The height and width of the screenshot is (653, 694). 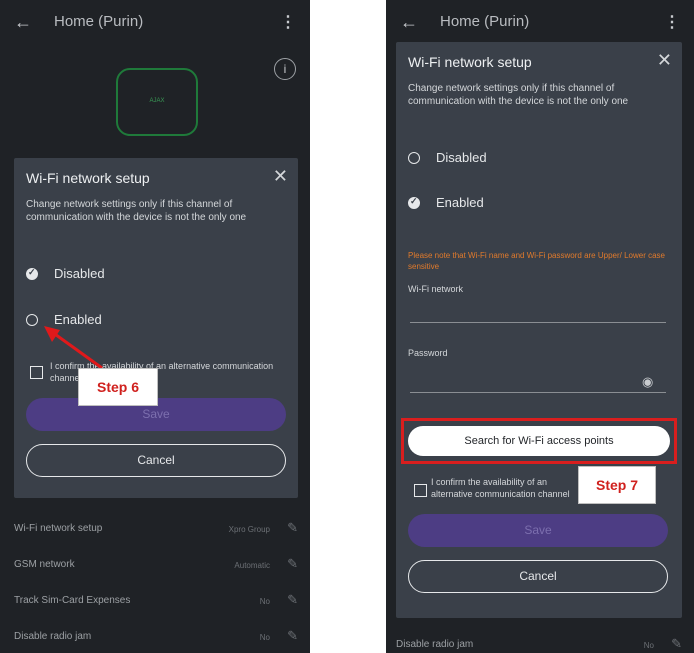 What do you see at coordinates (52, 334) in the screenshot?
I see `arrow-head-icon` at bounding box center [52, 334].